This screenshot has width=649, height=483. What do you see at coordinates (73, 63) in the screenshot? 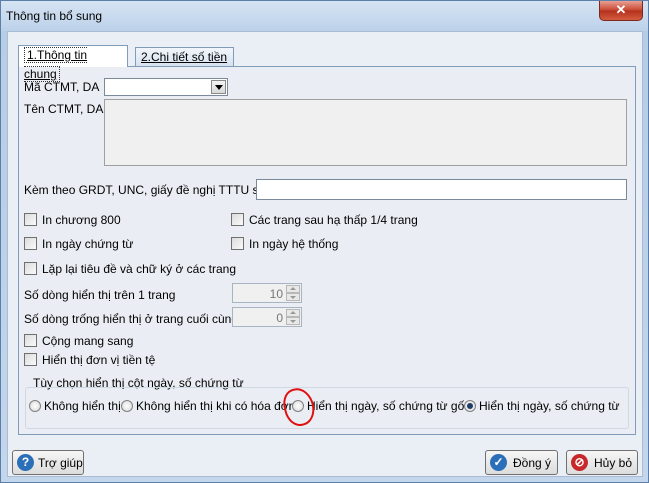
I see `tab-thong-tin-chung: 1.Thông tin chung` at bounding box center [73, 63].